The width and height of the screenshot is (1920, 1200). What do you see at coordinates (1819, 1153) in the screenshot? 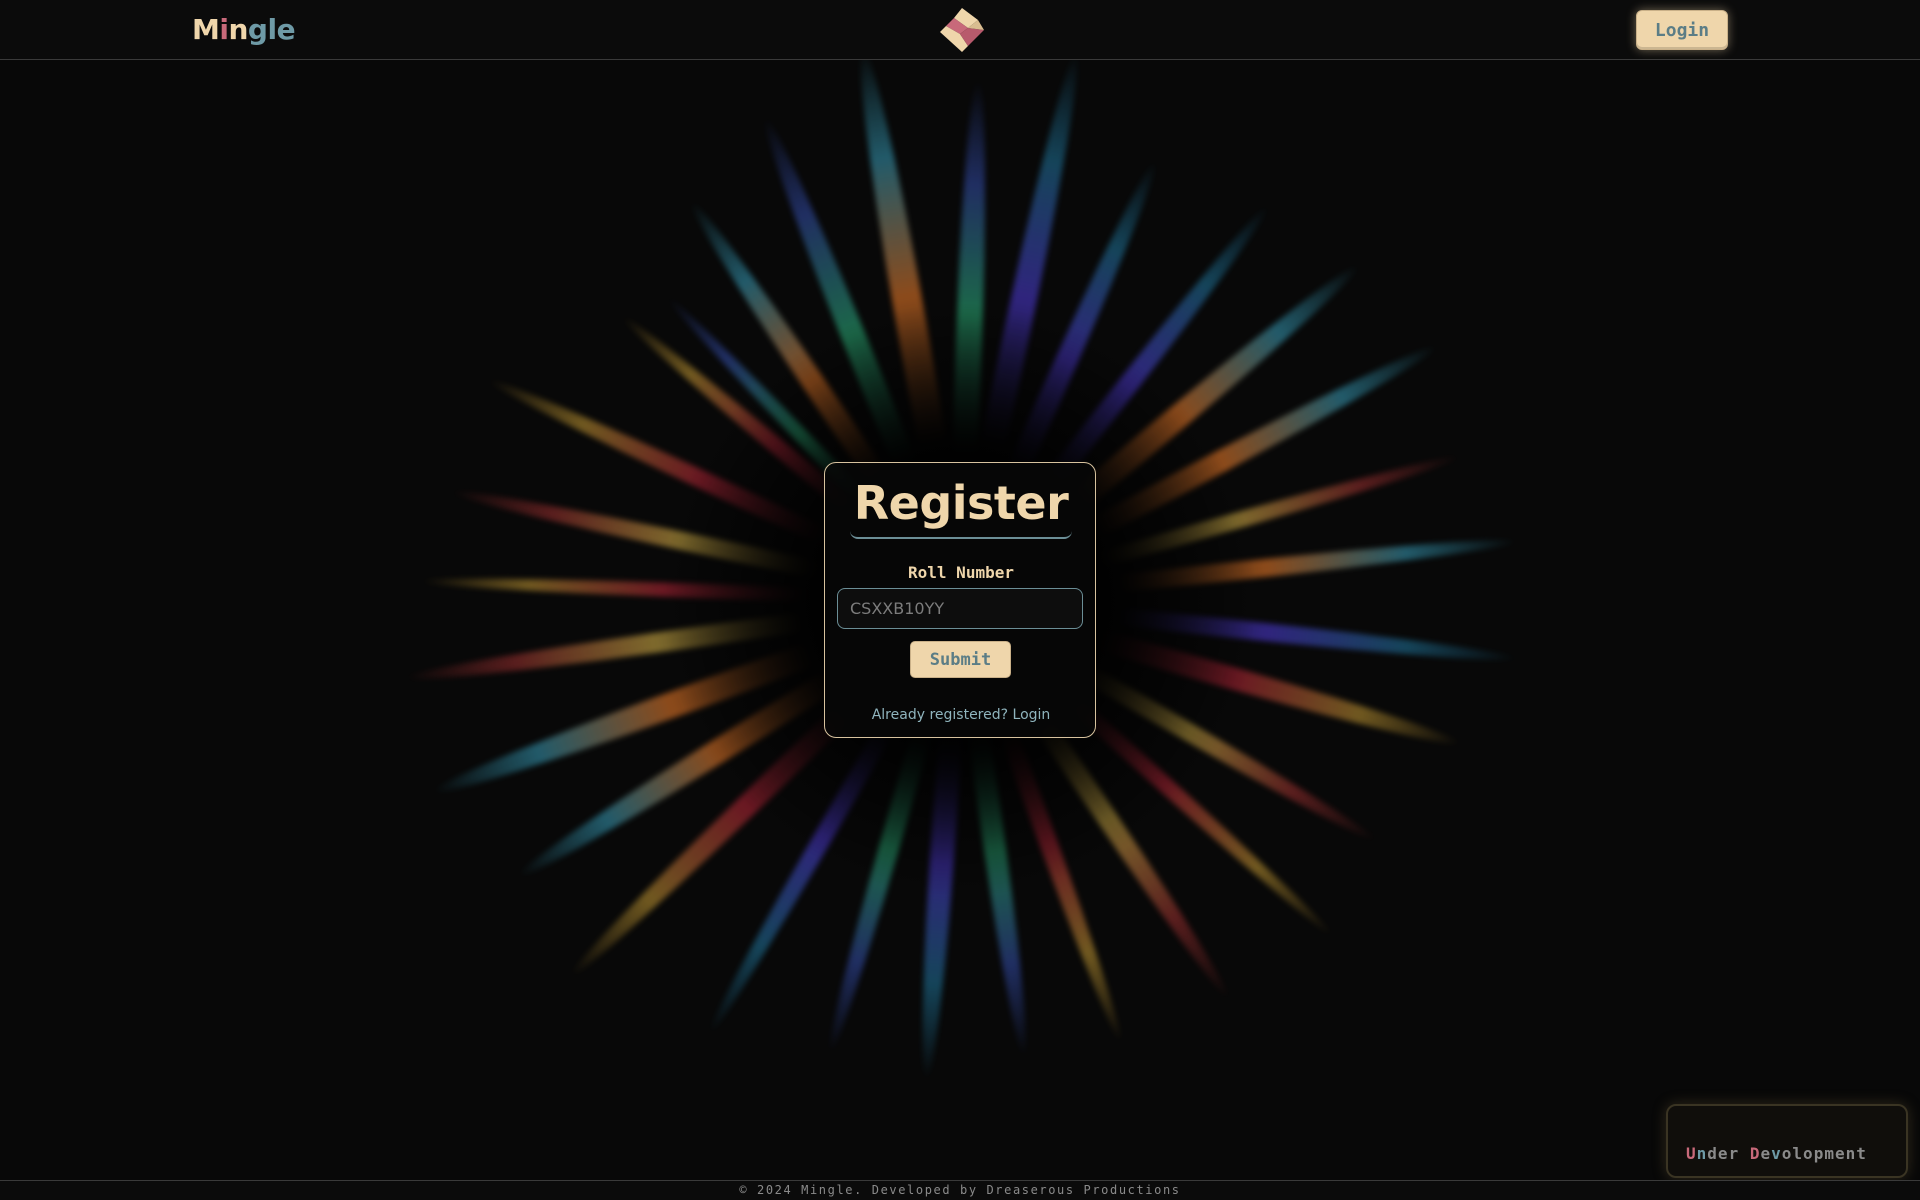
I see `status-letter: p` at bounding box center [1819, 1153].